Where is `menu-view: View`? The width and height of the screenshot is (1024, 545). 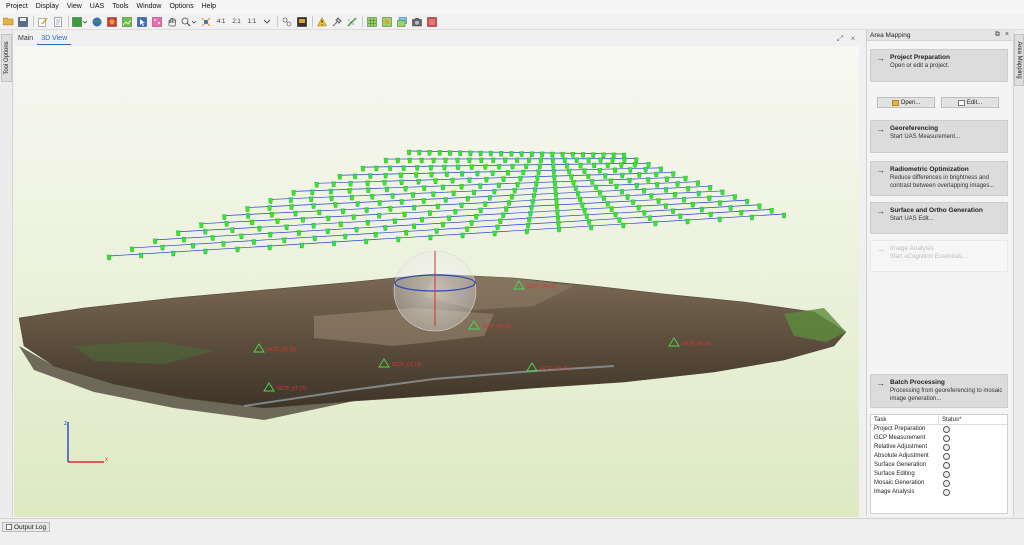 menu-view: View is located at coordinates (74, 7).